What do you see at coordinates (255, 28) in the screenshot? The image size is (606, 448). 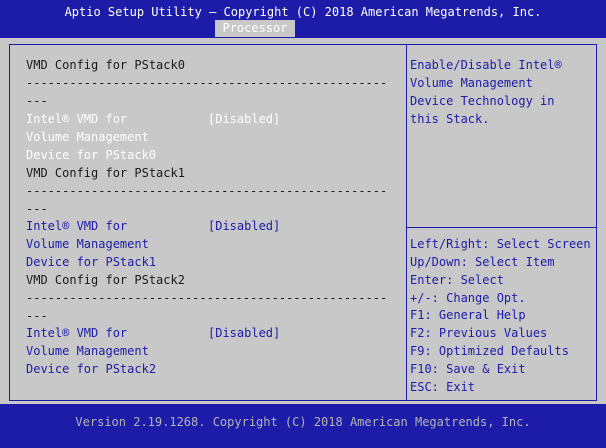 I see `tab-processor: Processor` at bounding box center [255, 28].